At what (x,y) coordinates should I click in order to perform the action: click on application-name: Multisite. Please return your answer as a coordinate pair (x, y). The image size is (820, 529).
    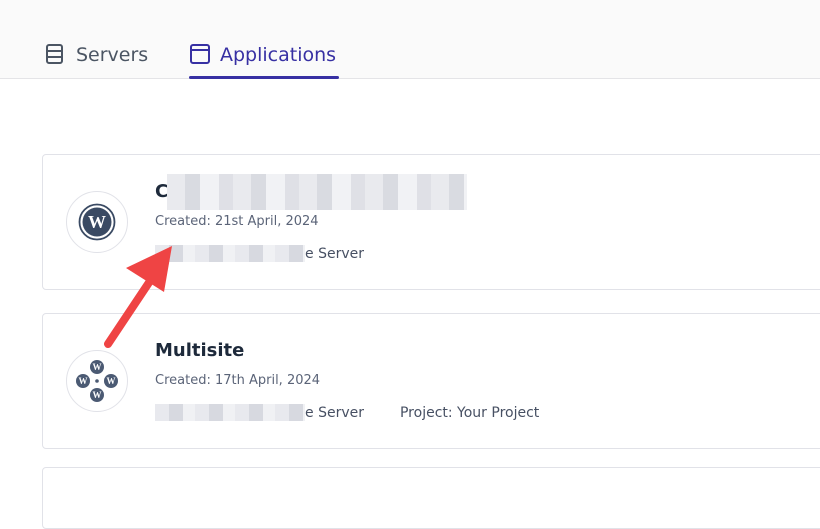
    Looking at the image, I should click on (199, 350).